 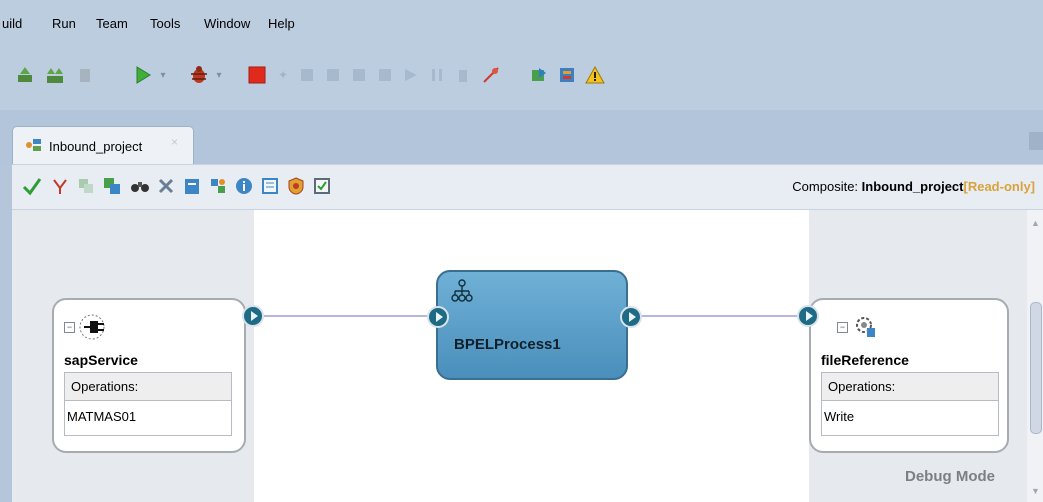 What do you see at coordinates (716, 316) in the screenshot?
I see `wire-bpel-to-reference` at bounding box center [716, 316].